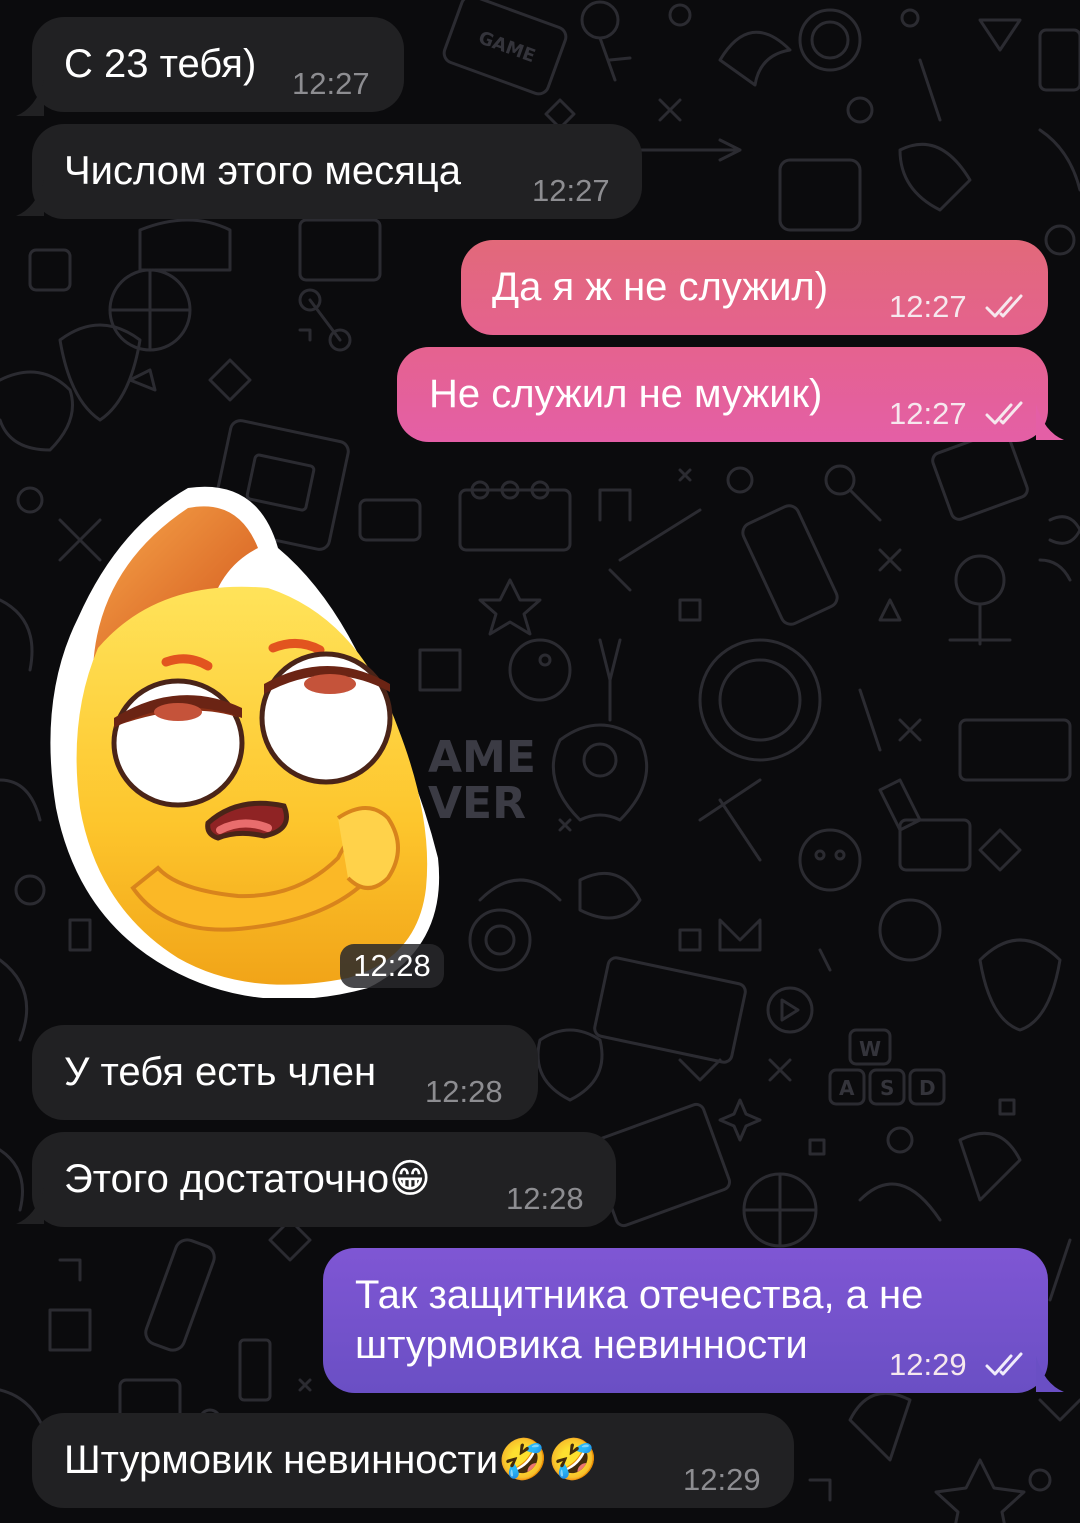 Image resolution: width=1080 pixels, height=1523 pixels. Describe the element at coordinates (247, 1179) in the screenshot. I see `message-text: Этого достаточно😁` at that location.